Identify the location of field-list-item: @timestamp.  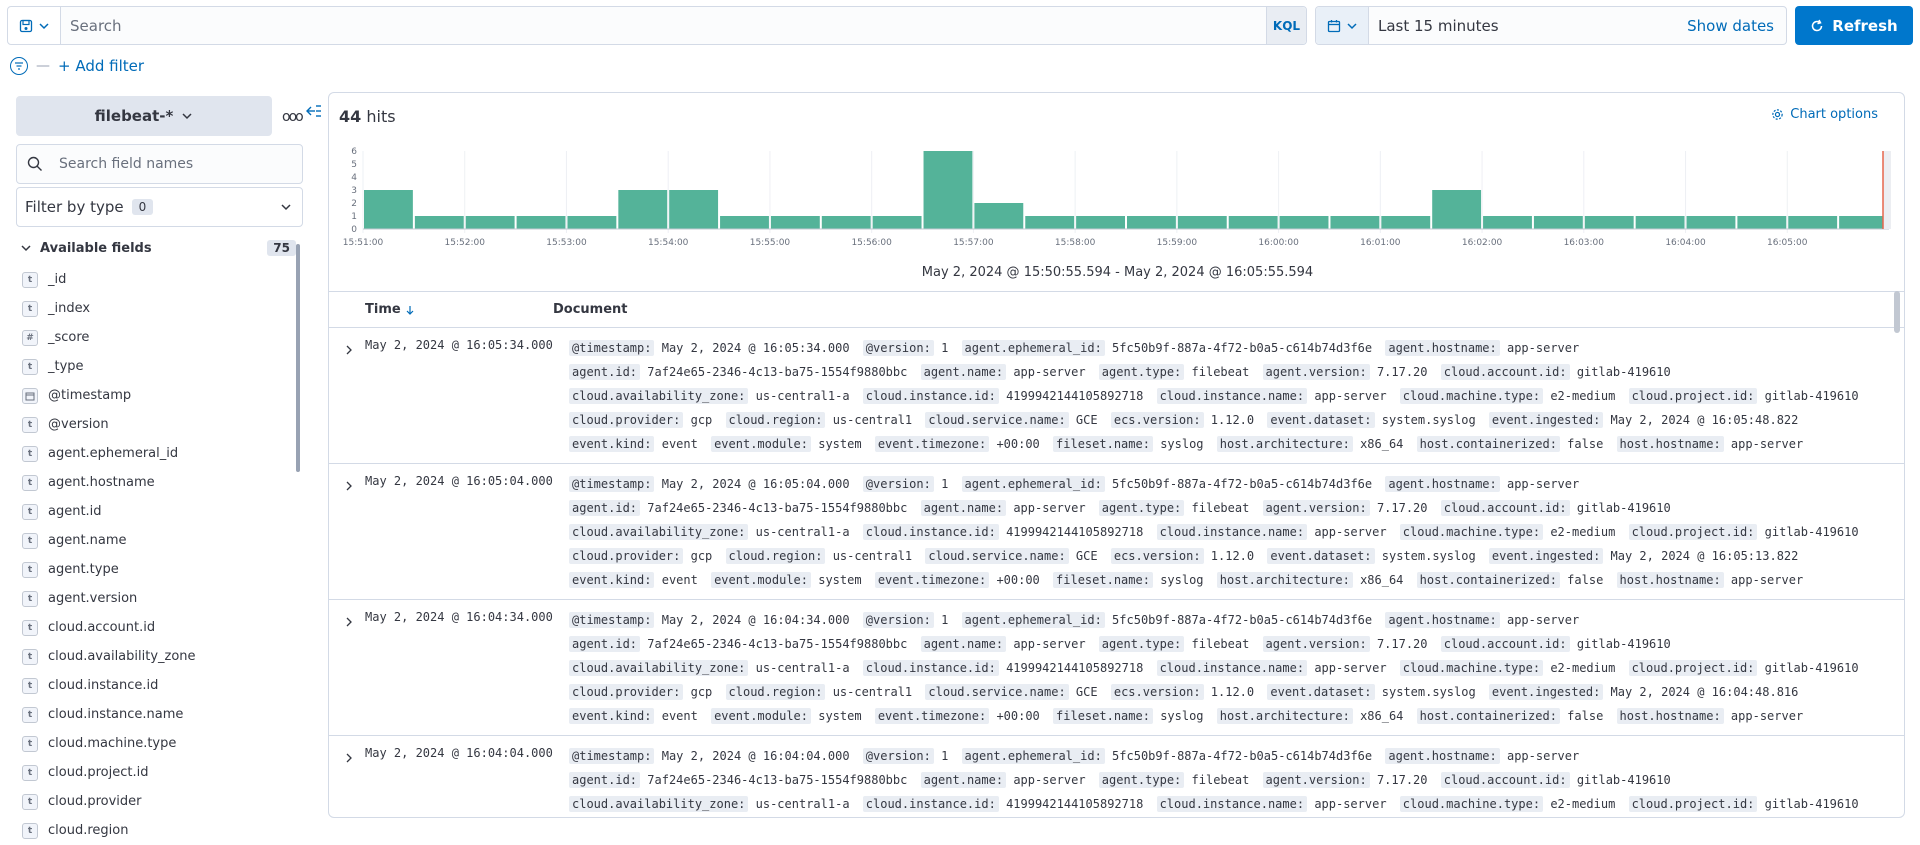
(157, 395).